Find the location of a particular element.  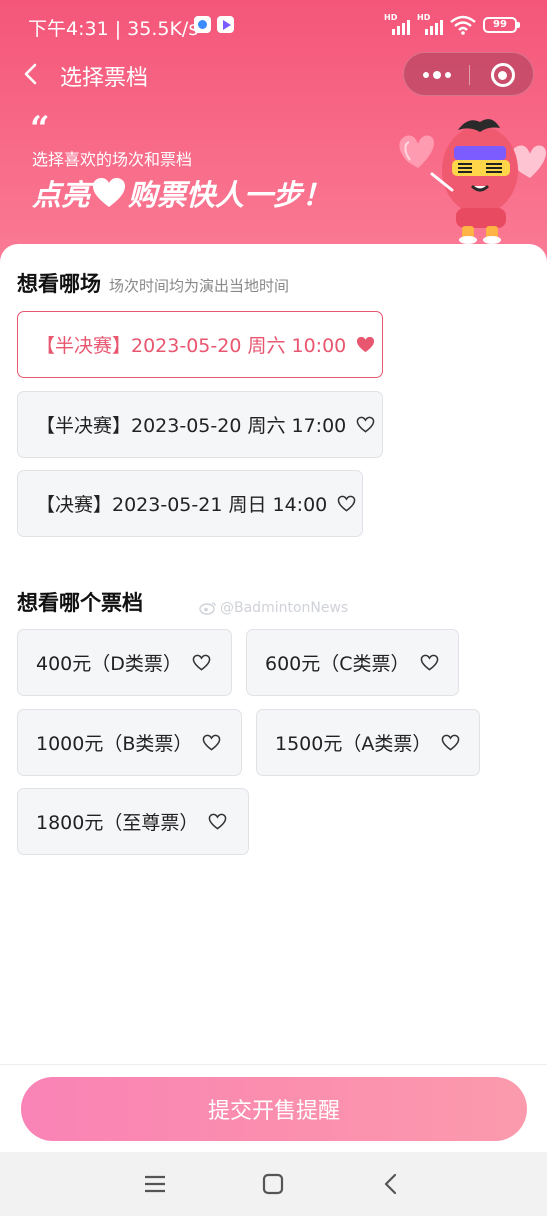

status-bar: 下午4:31 | 35.5K/s HD HD 99 is located at coordinates (273, 26).